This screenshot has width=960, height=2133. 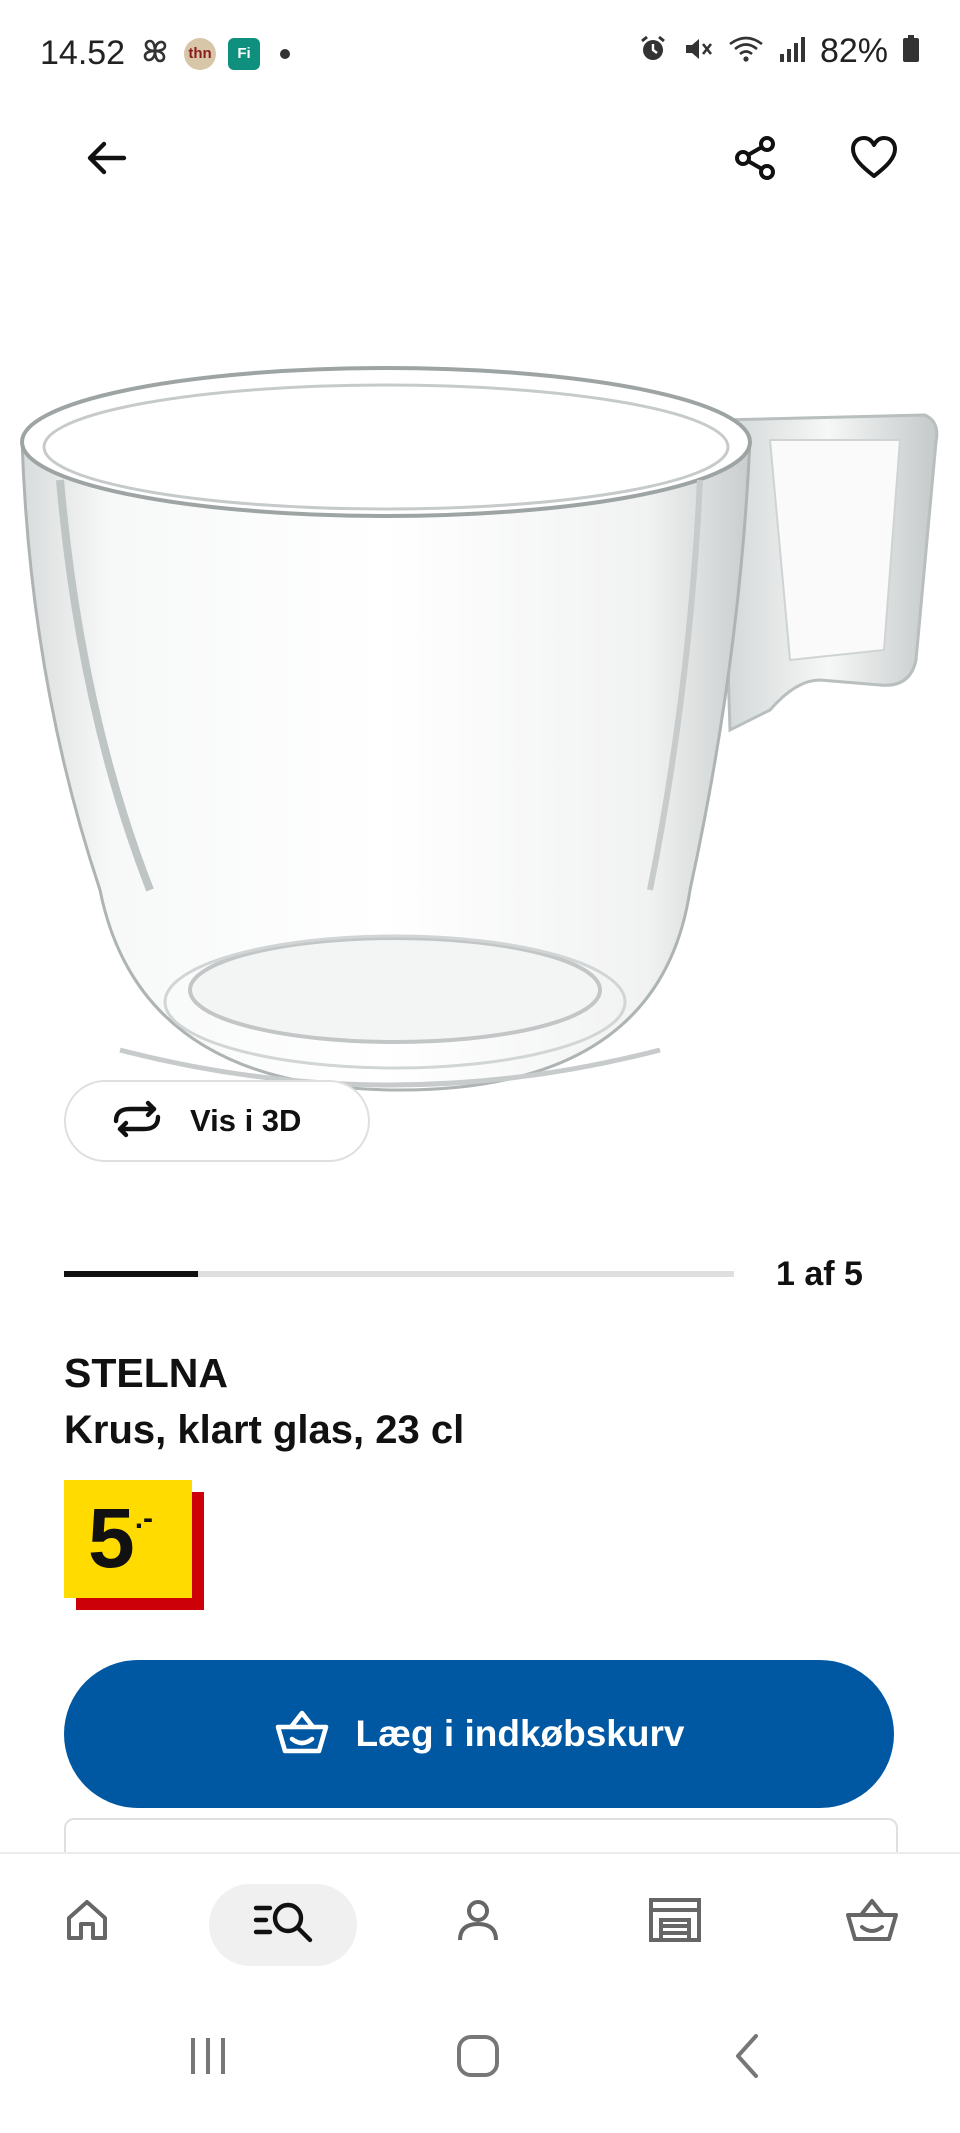 What do you see at coordinates (480, 165) in the screenshot?
I see `top-bar` at bounding box center [480, 165].